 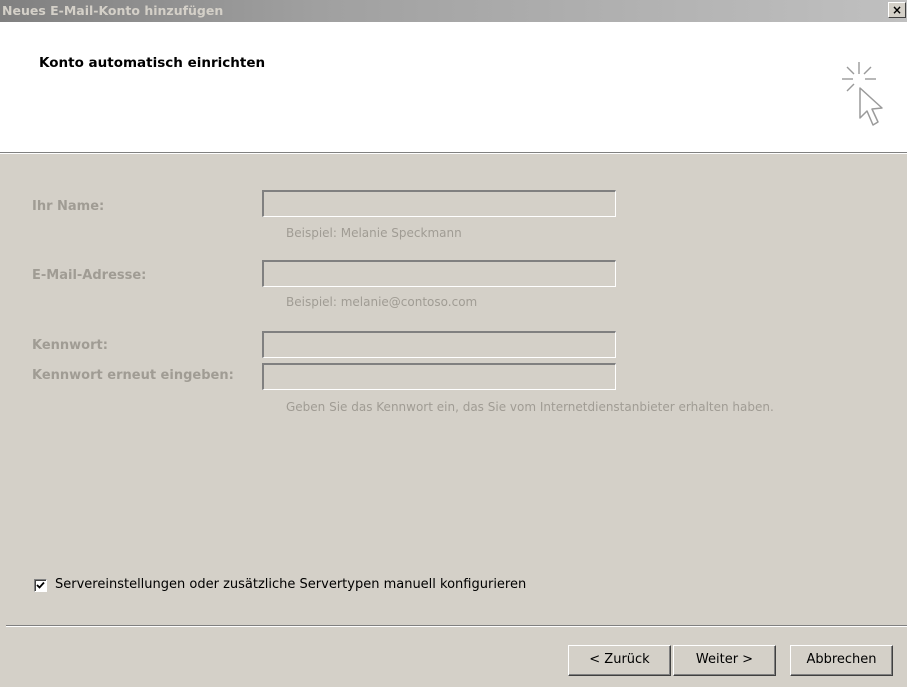 I want to click on checkmark-icon, so click(x=40, y=585).